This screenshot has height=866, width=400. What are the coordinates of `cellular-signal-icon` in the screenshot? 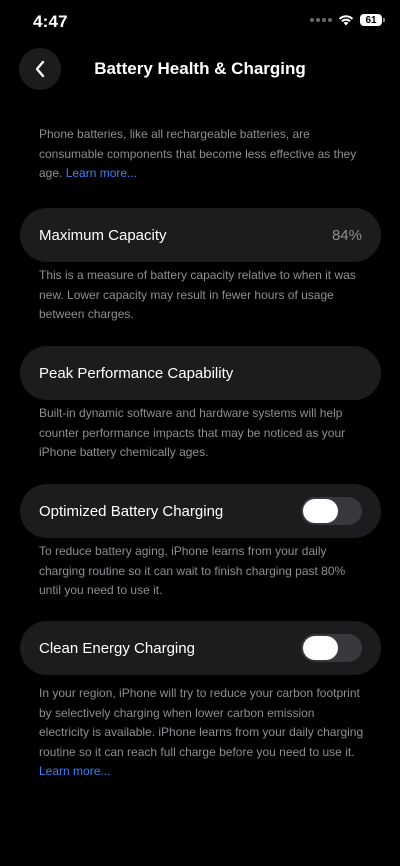 It's located at (321, 20).